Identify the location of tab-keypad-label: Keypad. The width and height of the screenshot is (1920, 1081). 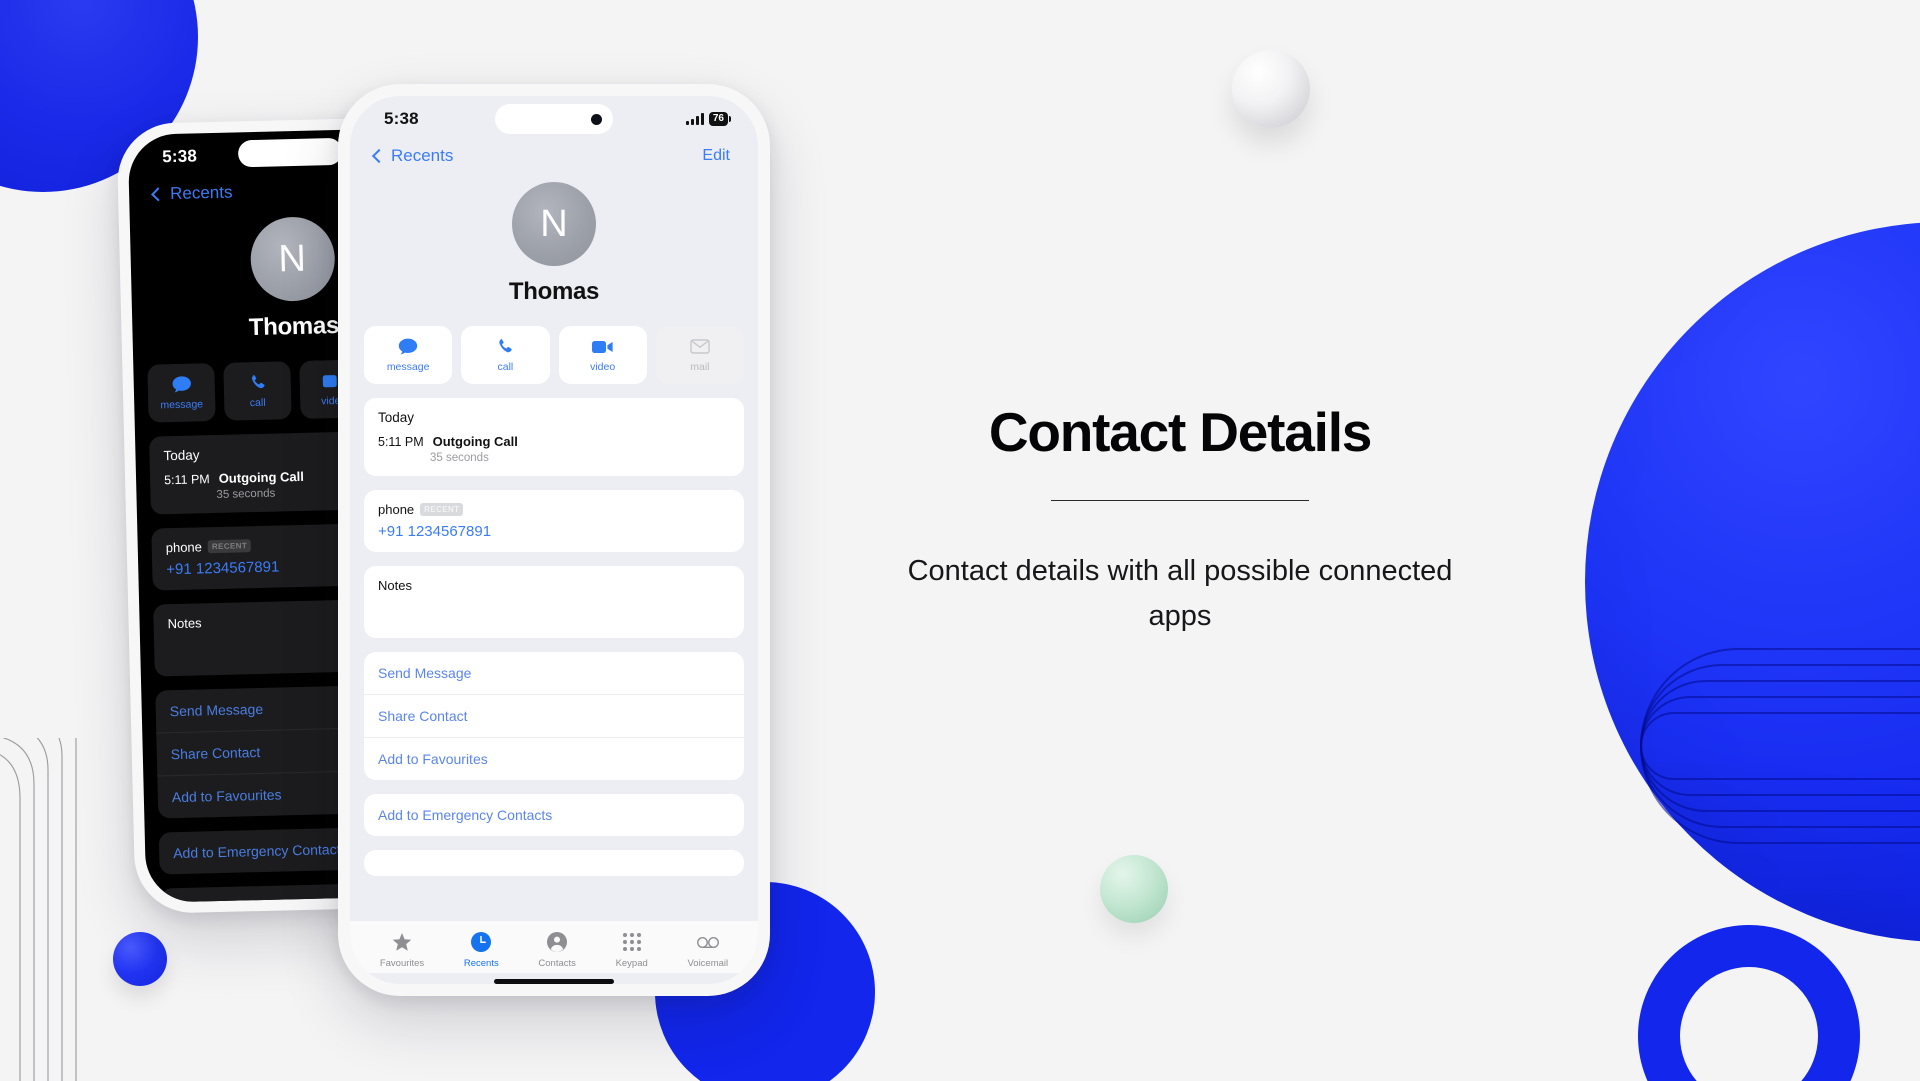
(631, 963).